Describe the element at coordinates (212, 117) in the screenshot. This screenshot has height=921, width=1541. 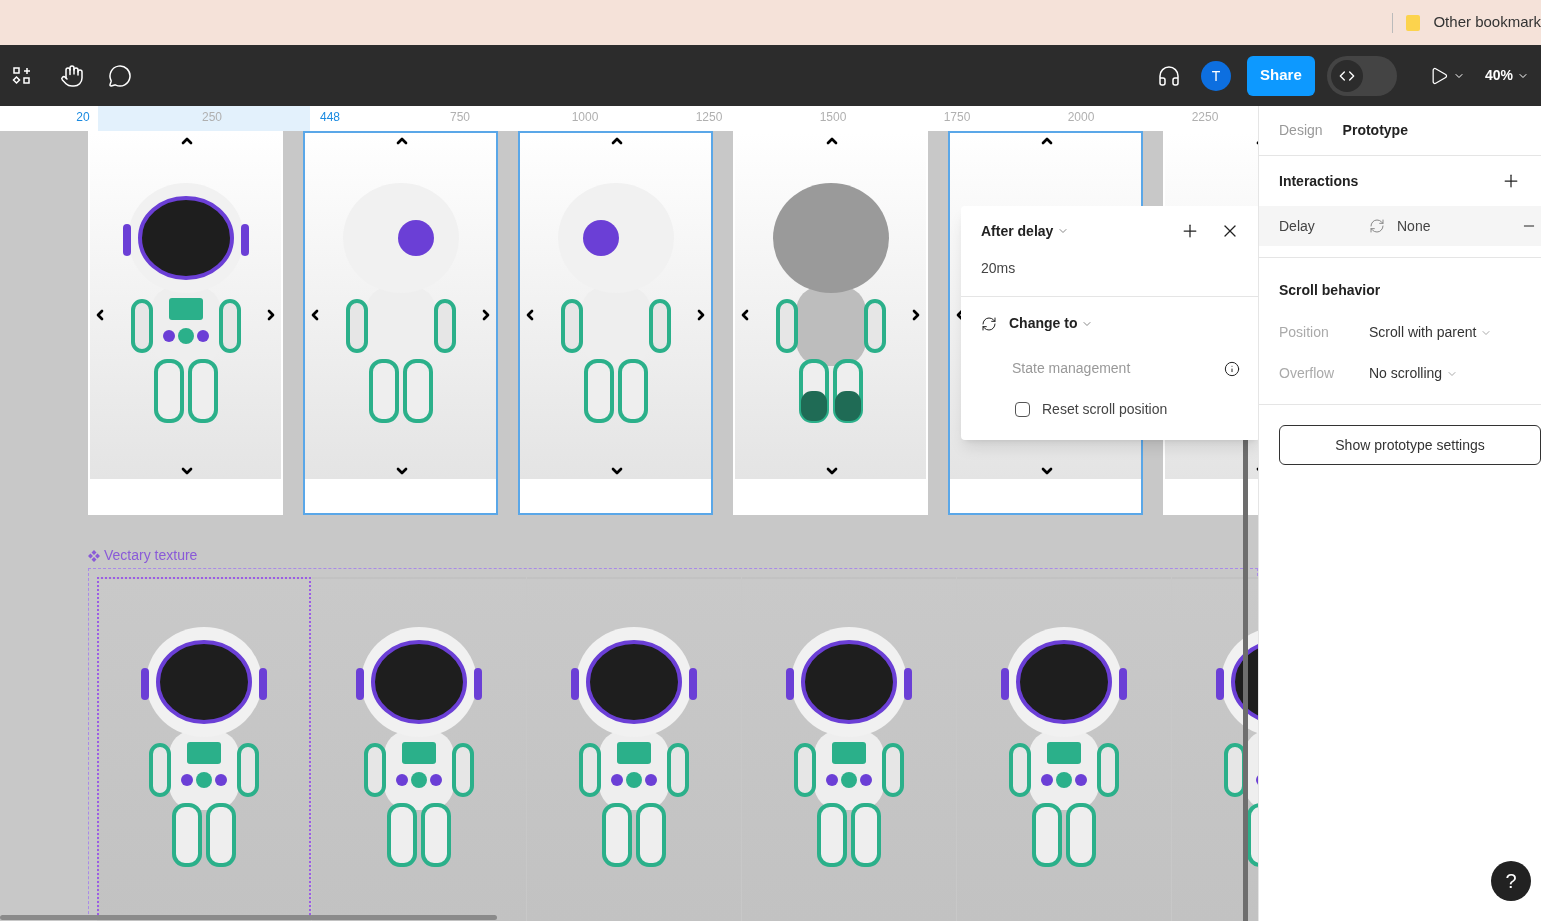
I see `ruler-mark: 250` at that location.